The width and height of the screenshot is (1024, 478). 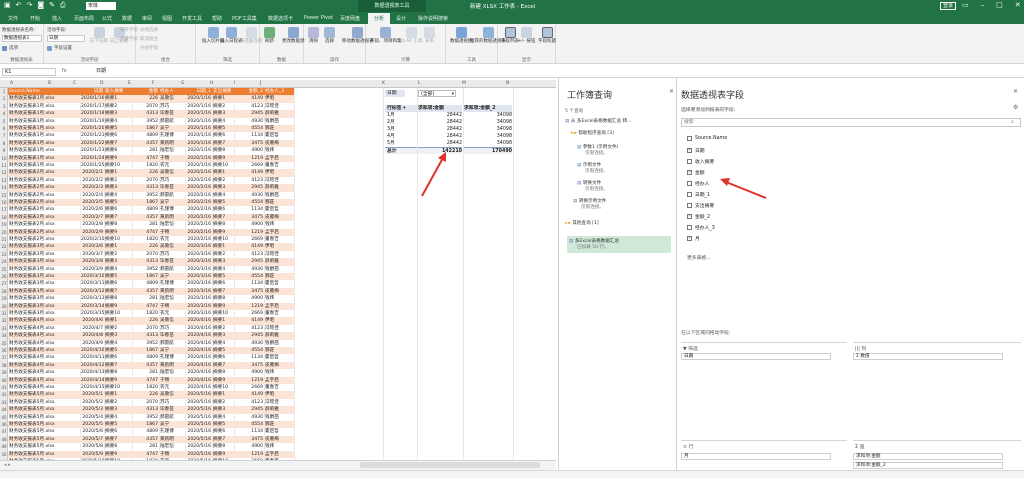 I want to click on row-number: 35, so click(x=4, y=343).